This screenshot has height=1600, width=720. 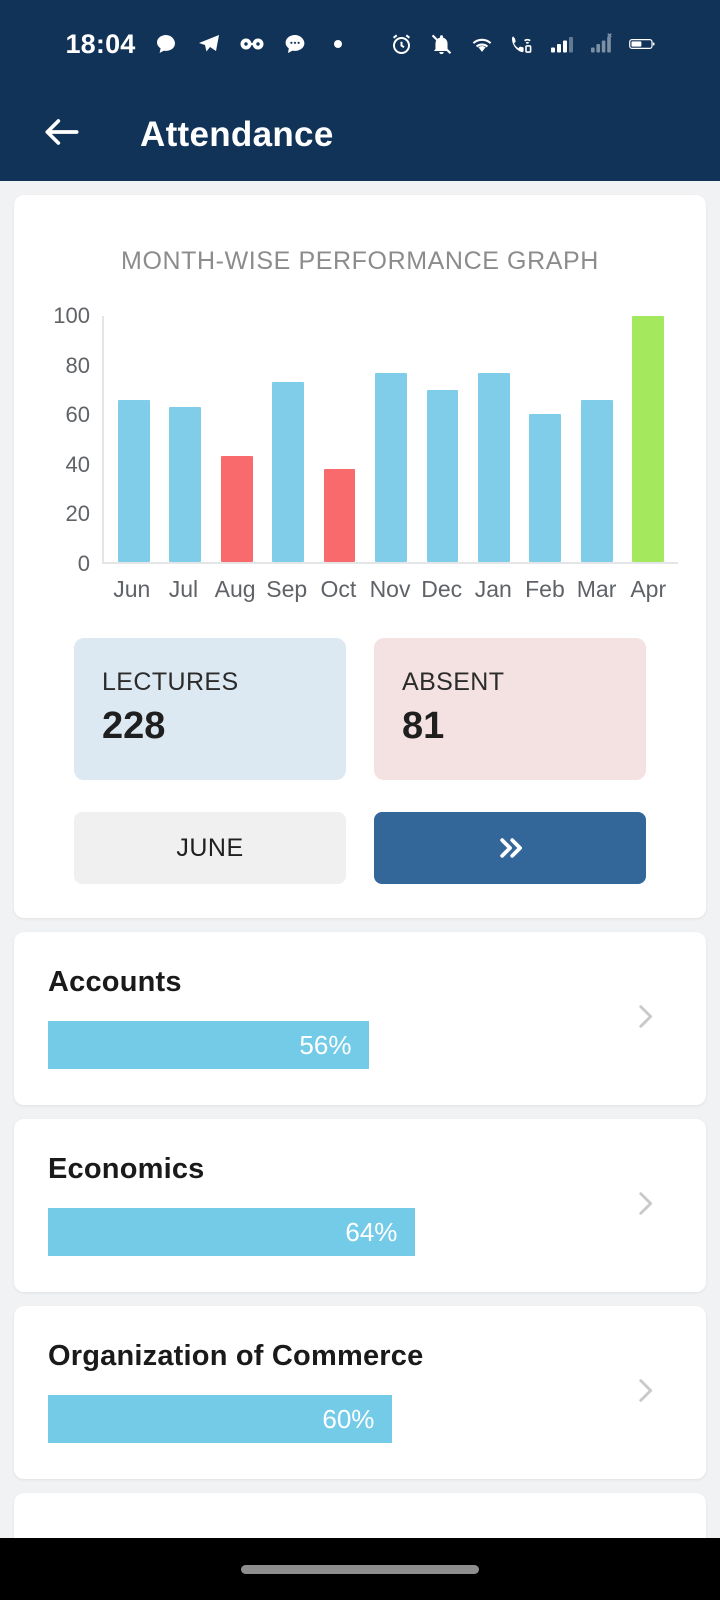 What do you see at coordinates (360, 848) in the screenshot?
I see `month-controls: JUNE` at bounding box center [360, 848].